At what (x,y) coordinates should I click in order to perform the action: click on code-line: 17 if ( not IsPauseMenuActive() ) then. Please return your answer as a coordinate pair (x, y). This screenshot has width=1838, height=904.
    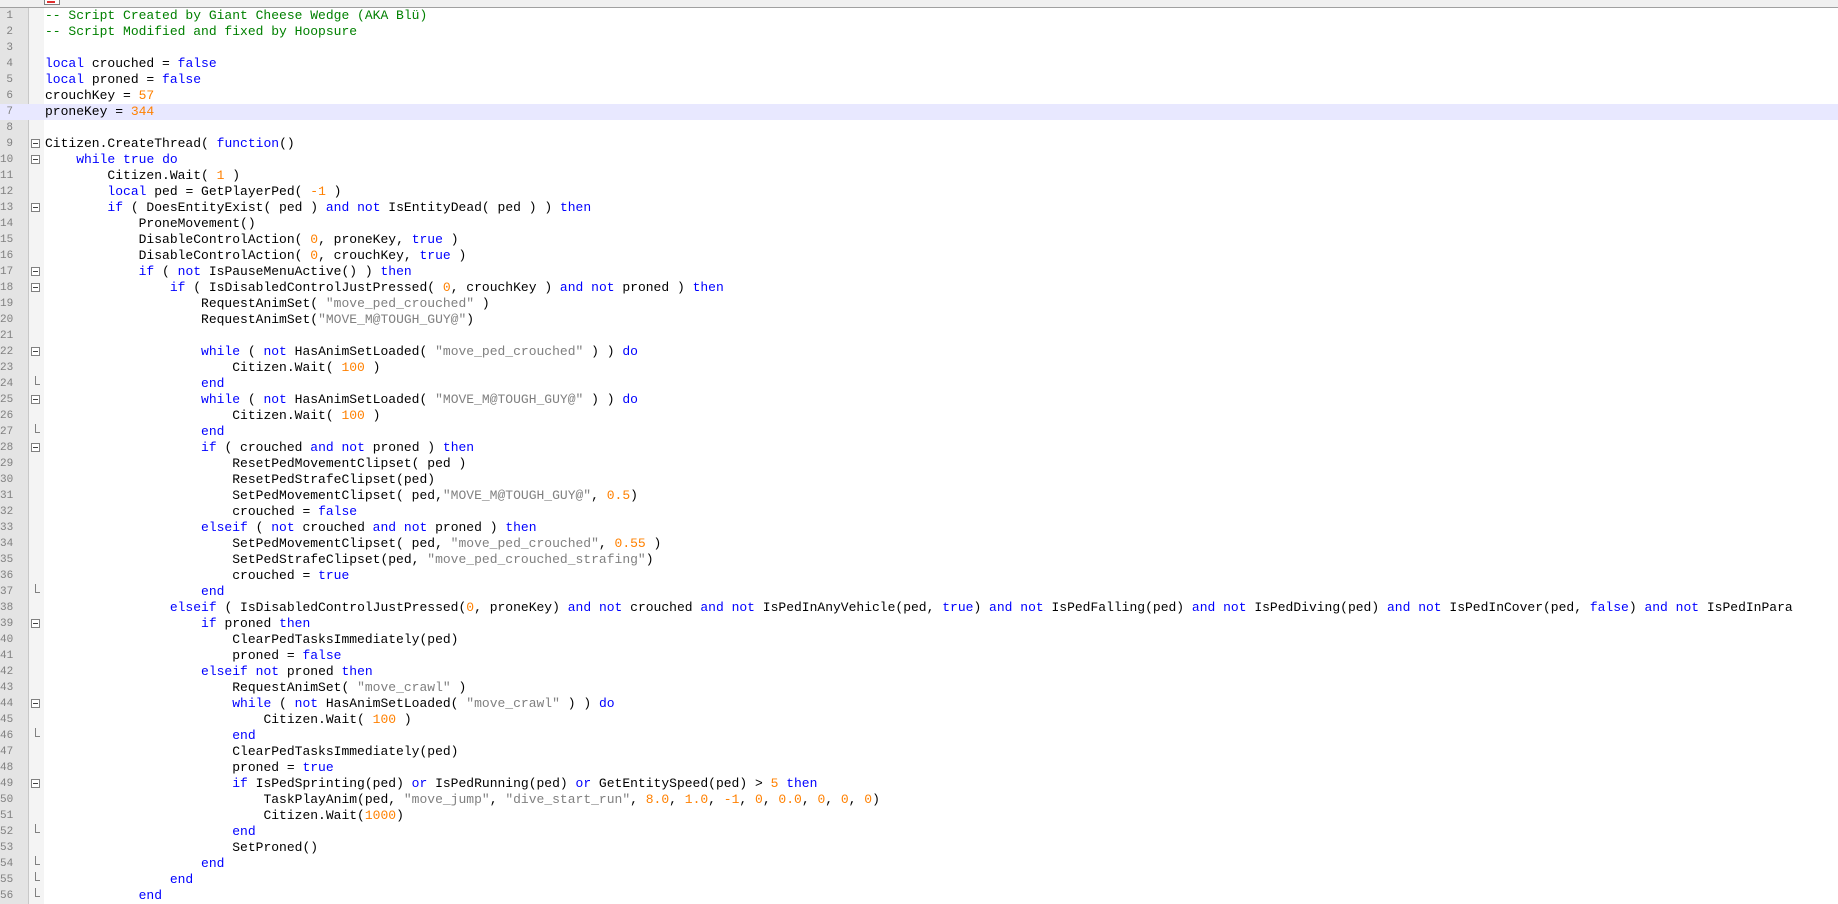
    Looking at the image, I should click on (919, 272).